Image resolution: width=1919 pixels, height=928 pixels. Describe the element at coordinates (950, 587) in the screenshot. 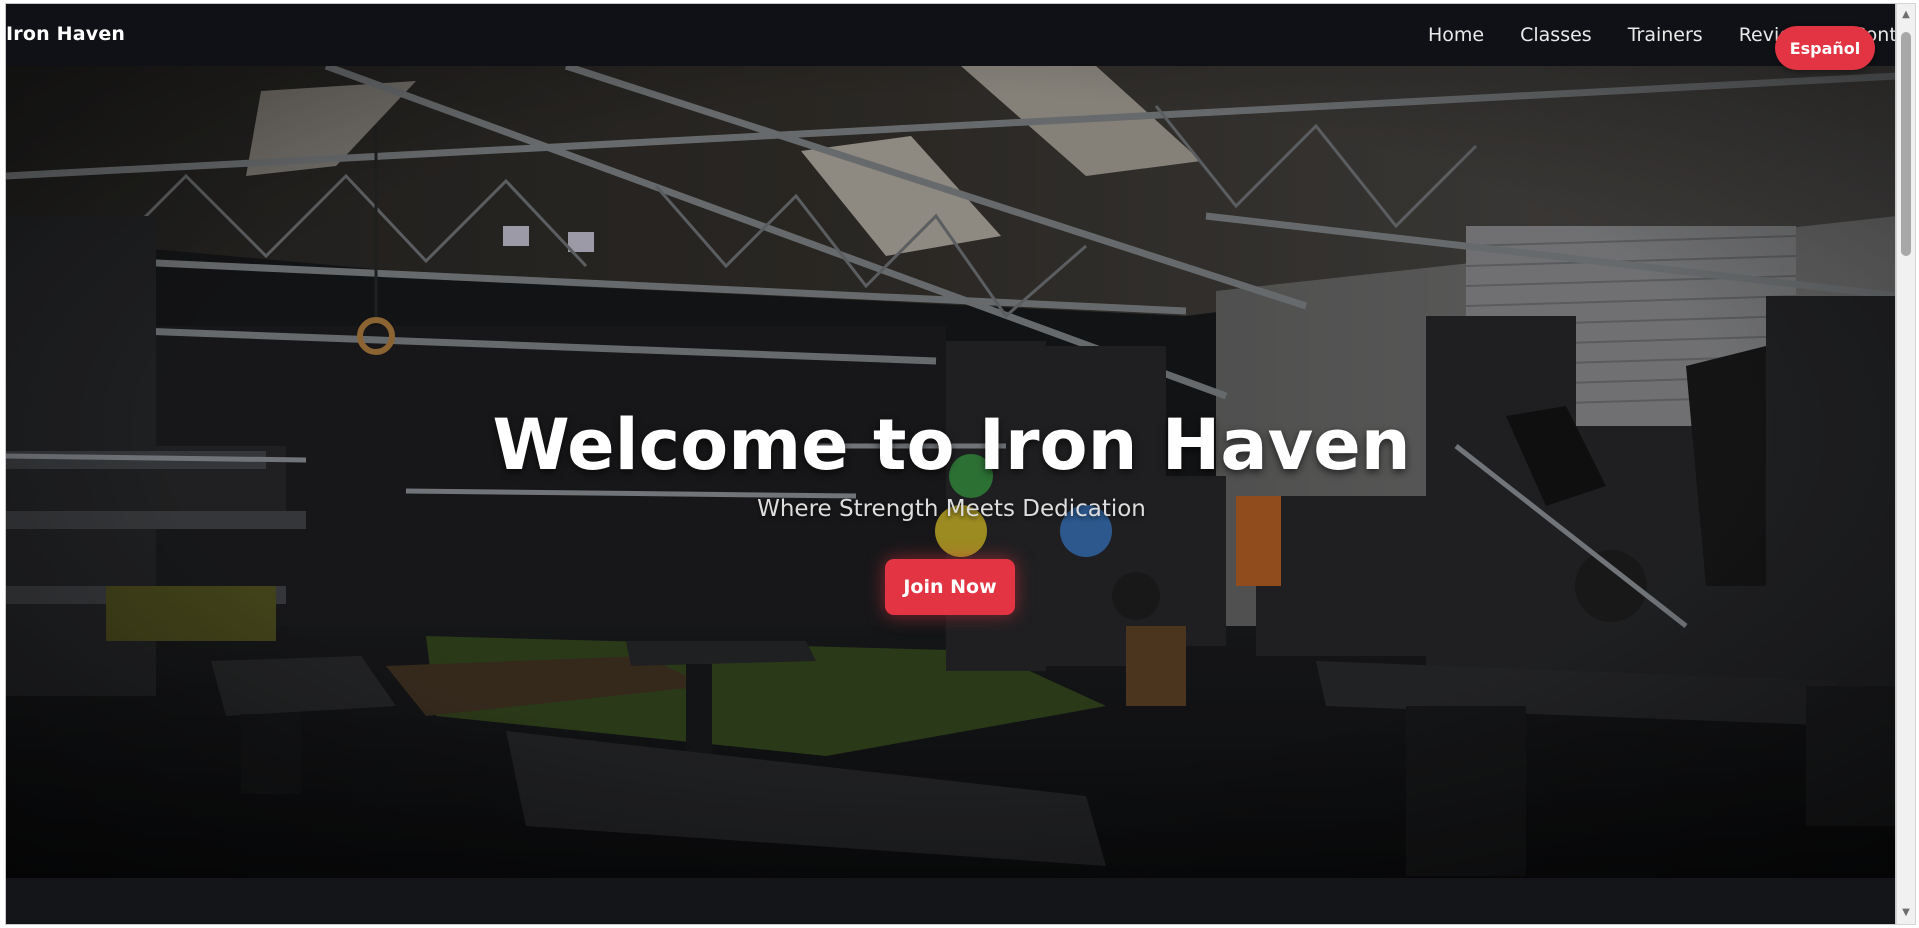

I see `join-now-button: Join Now` at that location.